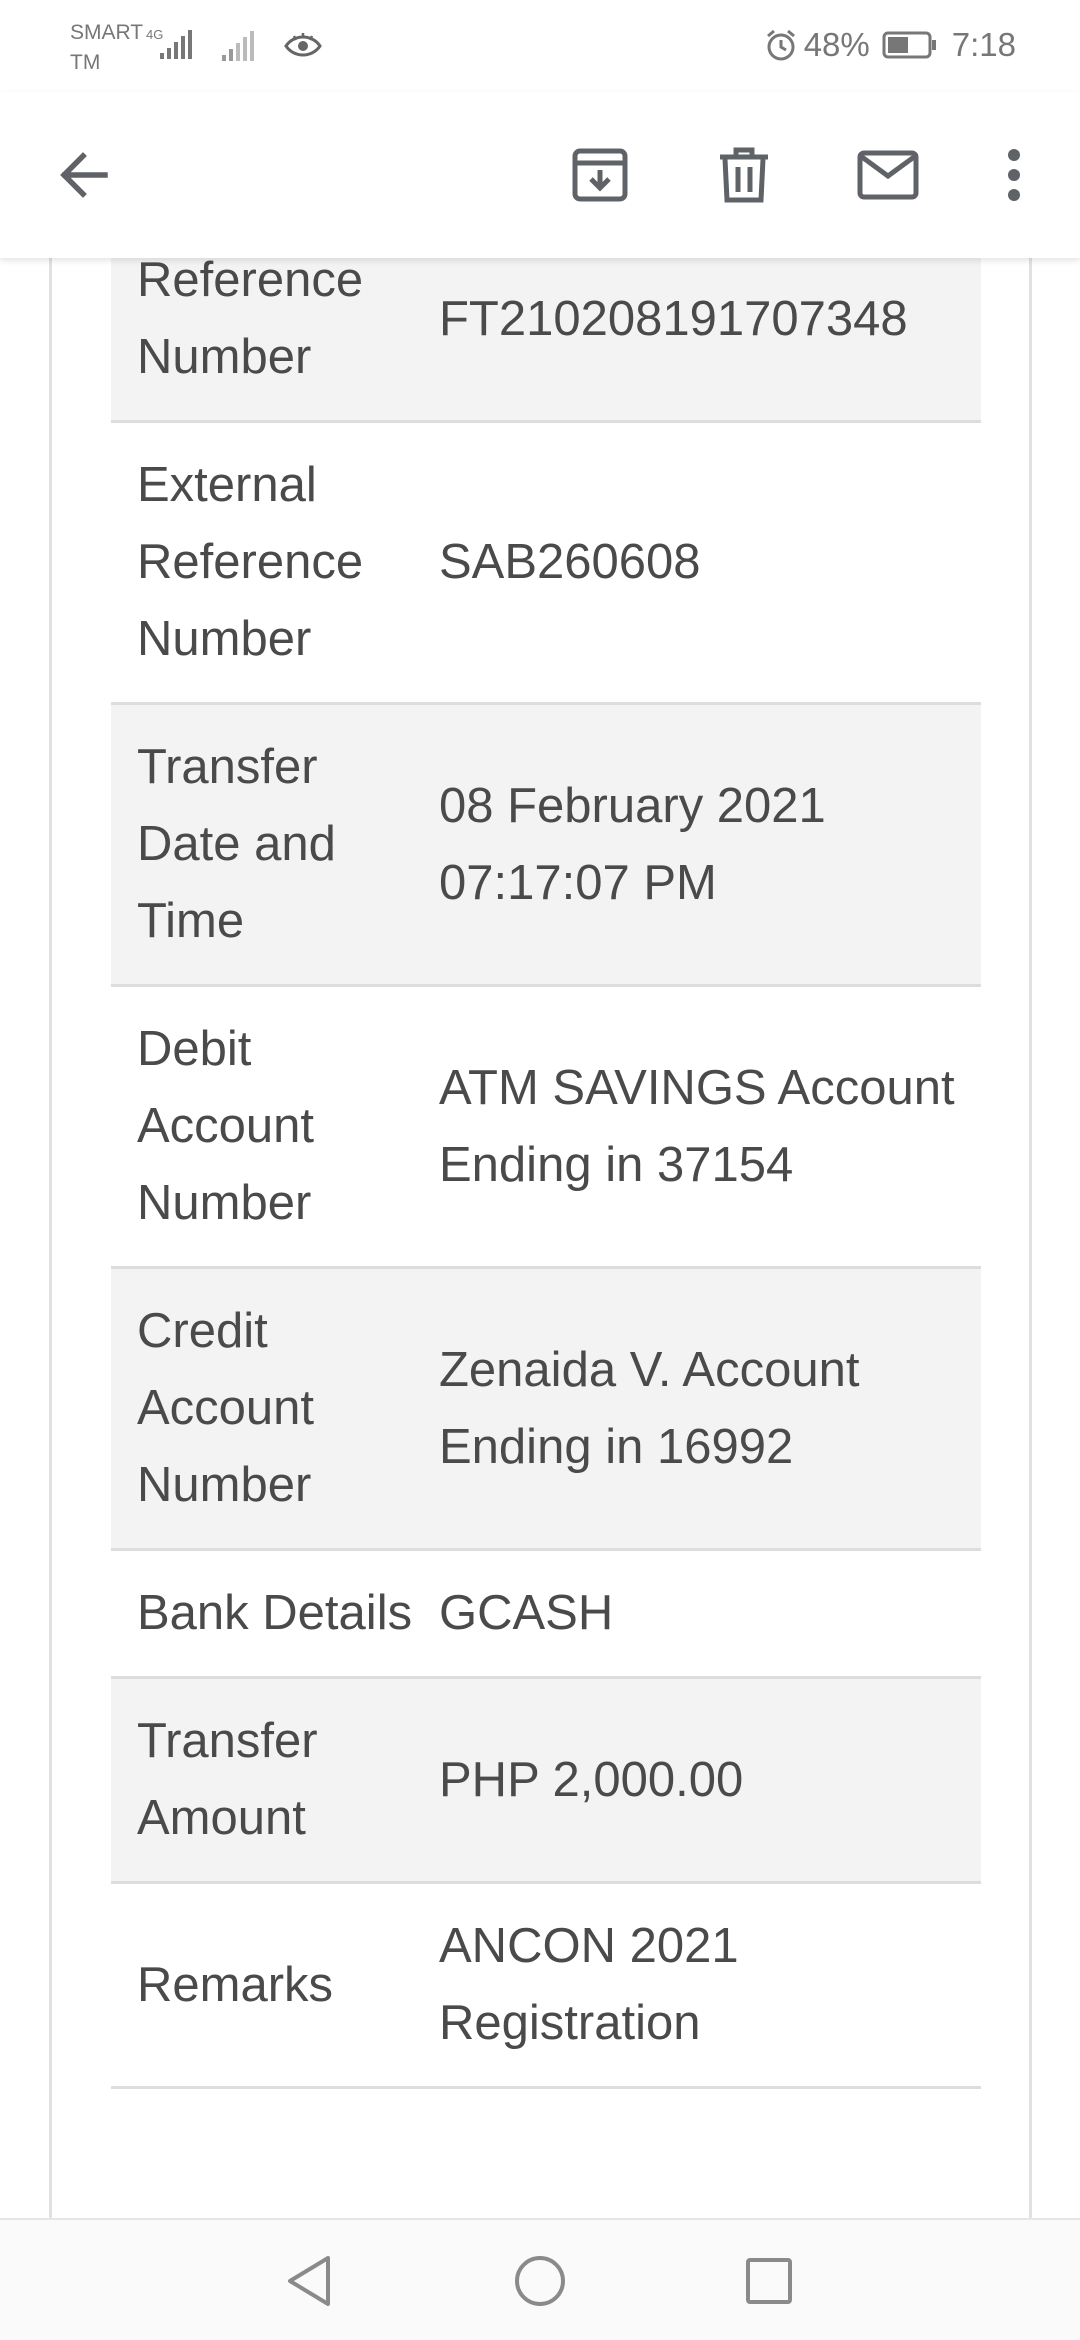  I want to click on nav-recents-icon, so click(769, 2283).